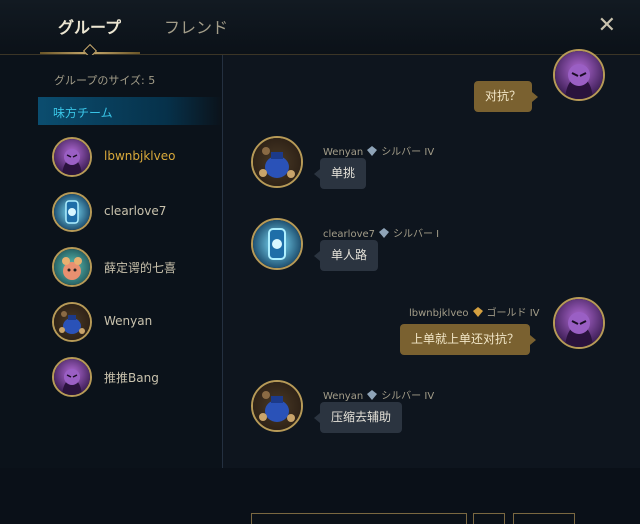 This screenshot has width=640, height=524. I want to click on member-name: 薛定谔的七喜, so click(140, 268).